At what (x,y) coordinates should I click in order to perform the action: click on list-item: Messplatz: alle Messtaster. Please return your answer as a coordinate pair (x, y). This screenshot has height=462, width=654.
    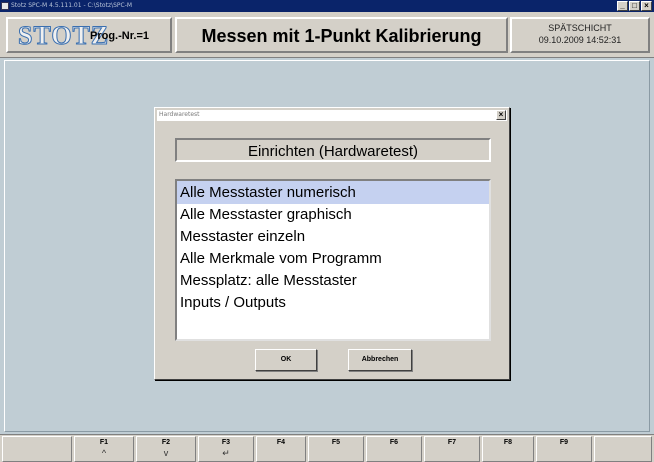
    Looking at the image, I should click on (333, 281).